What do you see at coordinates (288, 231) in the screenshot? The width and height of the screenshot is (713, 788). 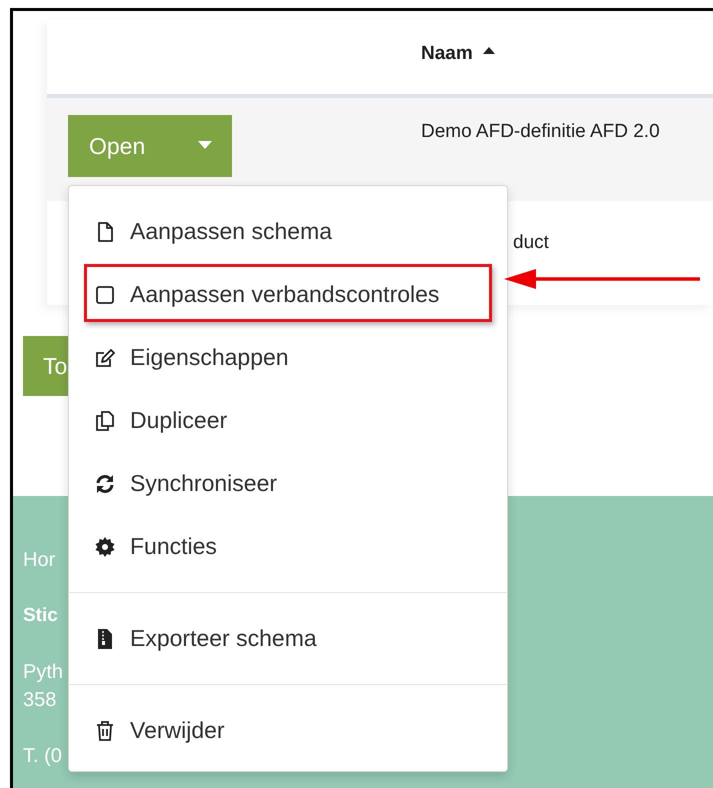 I see `menu-item: Aanpassen schema` at bounding box center [288, 231].